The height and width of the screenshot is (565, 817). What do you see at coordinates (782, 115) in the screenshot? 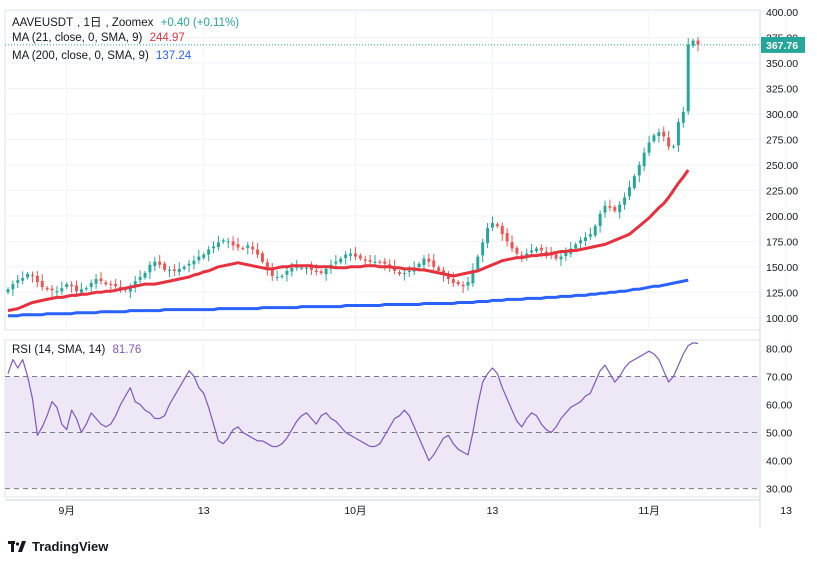
I see `price-tick-label: 300.00` at bounding box center [782, 115].